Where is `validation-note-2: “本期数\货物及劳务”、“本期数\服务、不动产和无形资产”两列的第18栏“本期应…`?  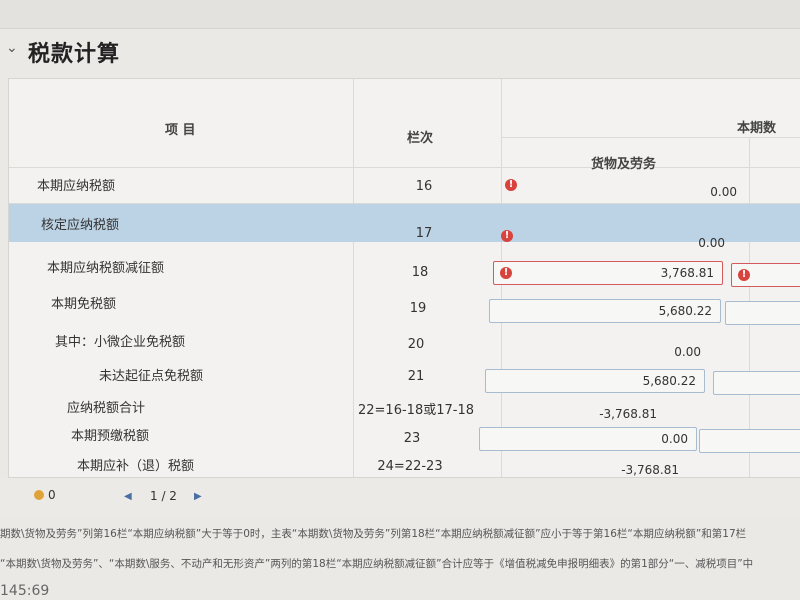
validation-note-2: “本期数\货物及劳务”、“本期数\服务、不动产和无形资产”两列的第18栏“本期应… is located at coordinates (377, 564).